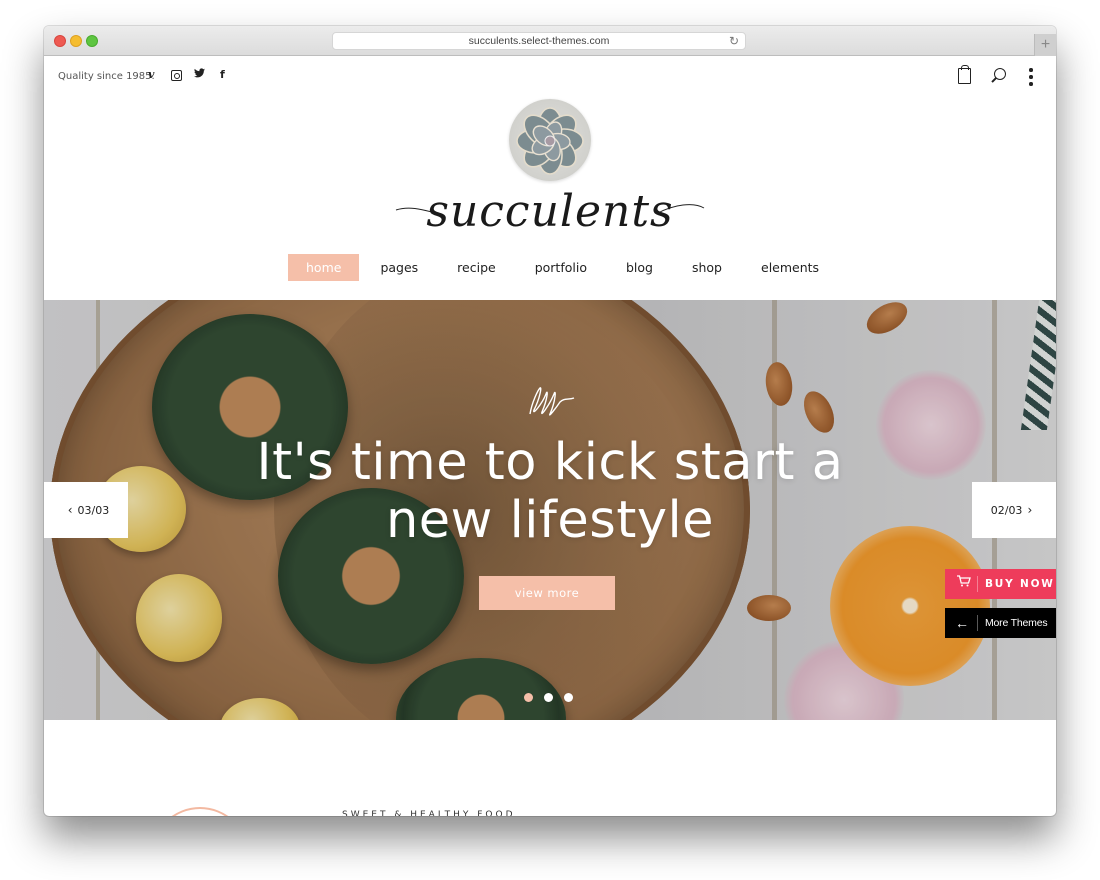 The image size is (1100, 880). I want to click on view-more-button: view more, so click(547, 593).